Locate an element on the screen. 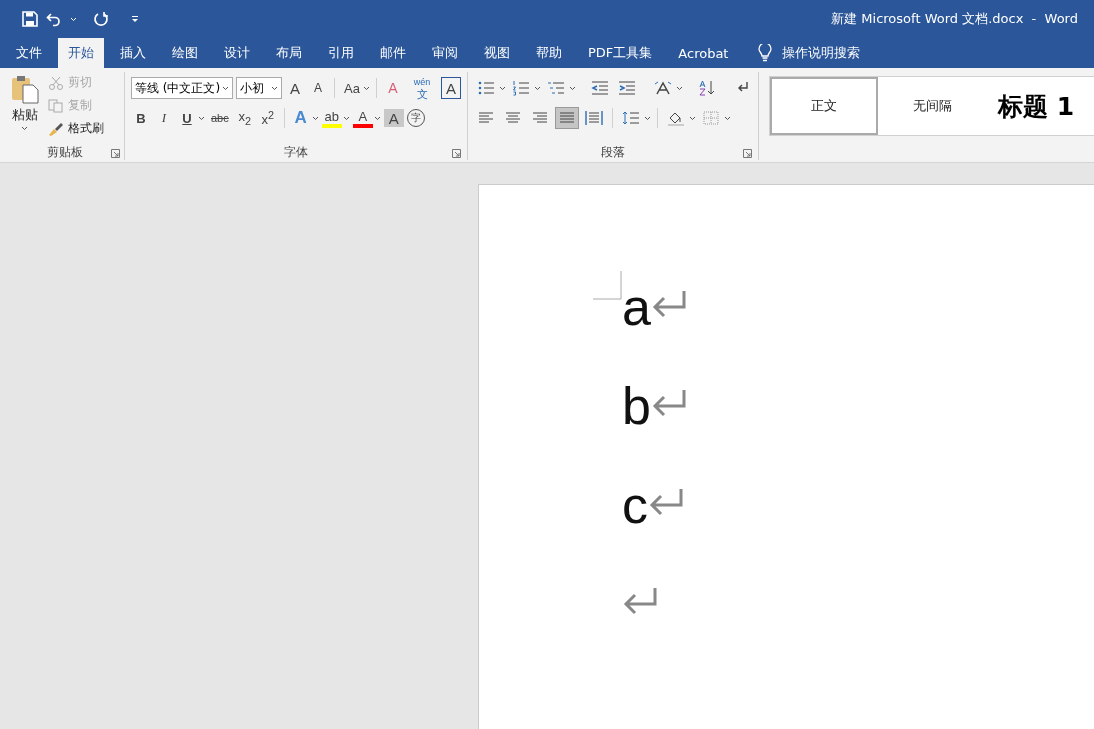 This screenshot has width=1094, height=729. paragraph-text: b is located at coordinates (636, 406).